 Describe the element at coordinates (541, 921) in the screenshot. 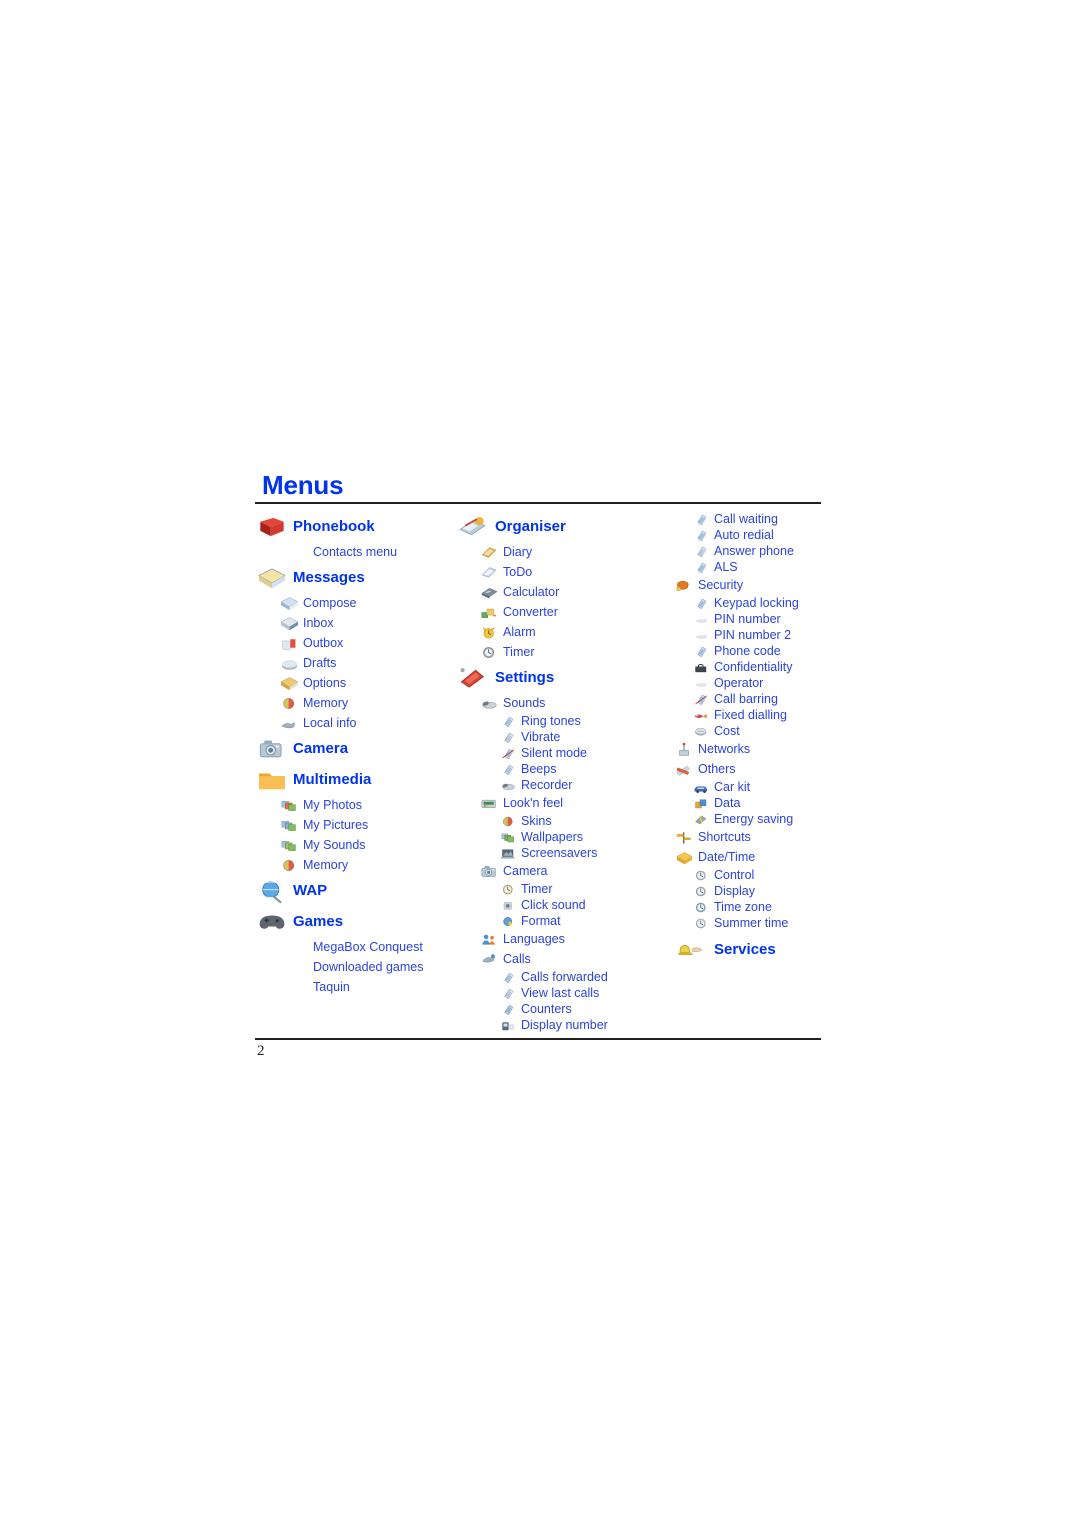

I see `menu-item-label: Format` at that location.